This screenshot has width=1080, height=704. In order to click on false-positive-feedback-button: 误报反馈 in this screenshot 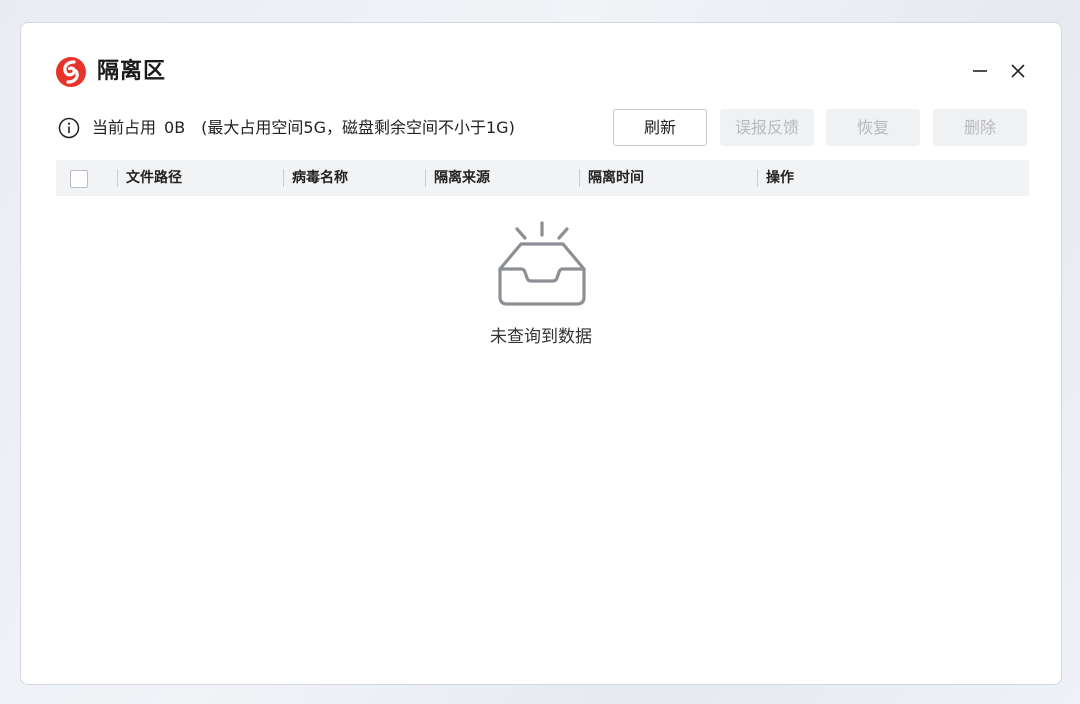, I will do `click(767, 127)`.